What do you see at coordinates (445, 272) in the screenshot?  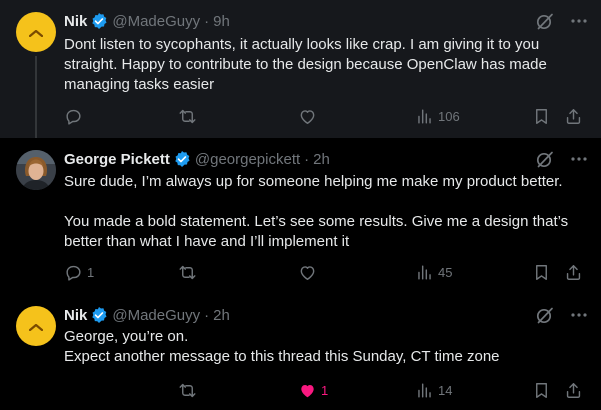 I see `views-count: 45` at bounding box center [445, 272].